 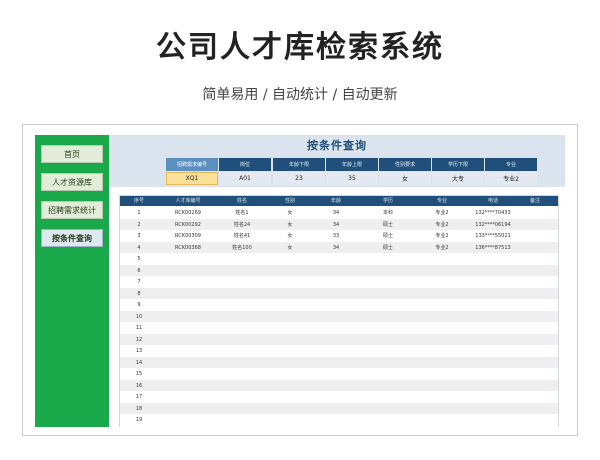 What do you see at coordinates (493, 224) in the screenshot?
I see `table-cell: 132****06194` at bounding box center [493, 224].